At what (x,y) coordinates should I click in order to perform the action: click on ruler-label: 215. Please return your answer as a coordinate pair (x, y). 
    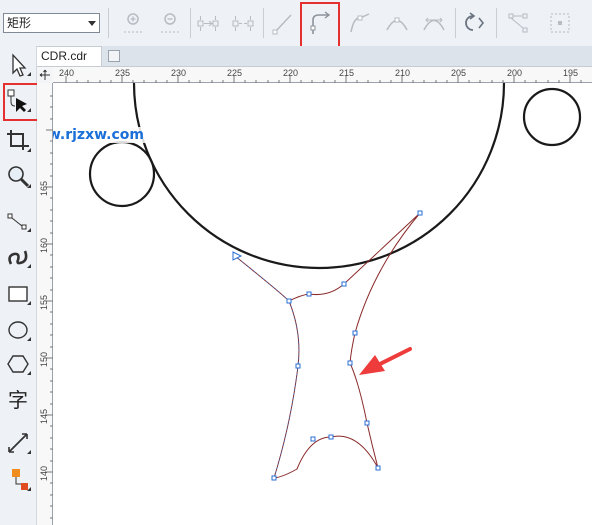
    Looking at the image, I should click on (347, 73).